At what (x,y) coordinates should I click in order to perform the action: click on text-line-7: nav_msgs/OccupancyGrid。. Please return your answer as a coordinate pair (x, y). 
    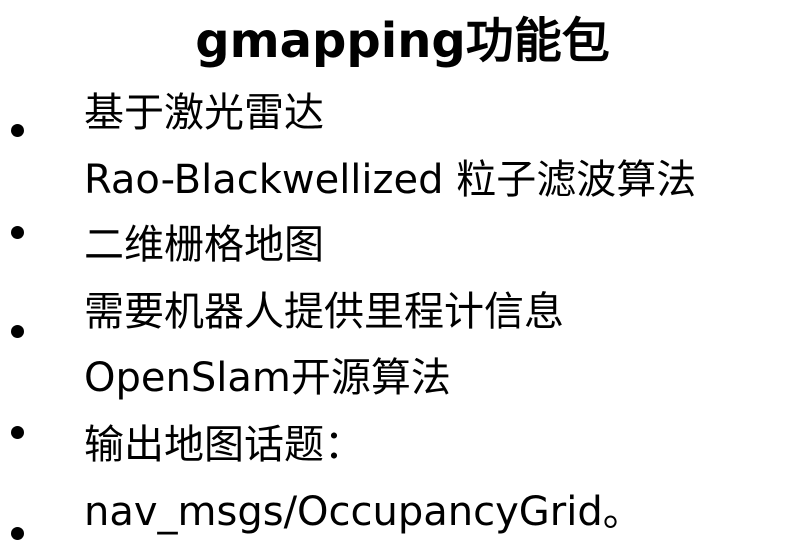
    Looking at the image, I should click on (363, 512).